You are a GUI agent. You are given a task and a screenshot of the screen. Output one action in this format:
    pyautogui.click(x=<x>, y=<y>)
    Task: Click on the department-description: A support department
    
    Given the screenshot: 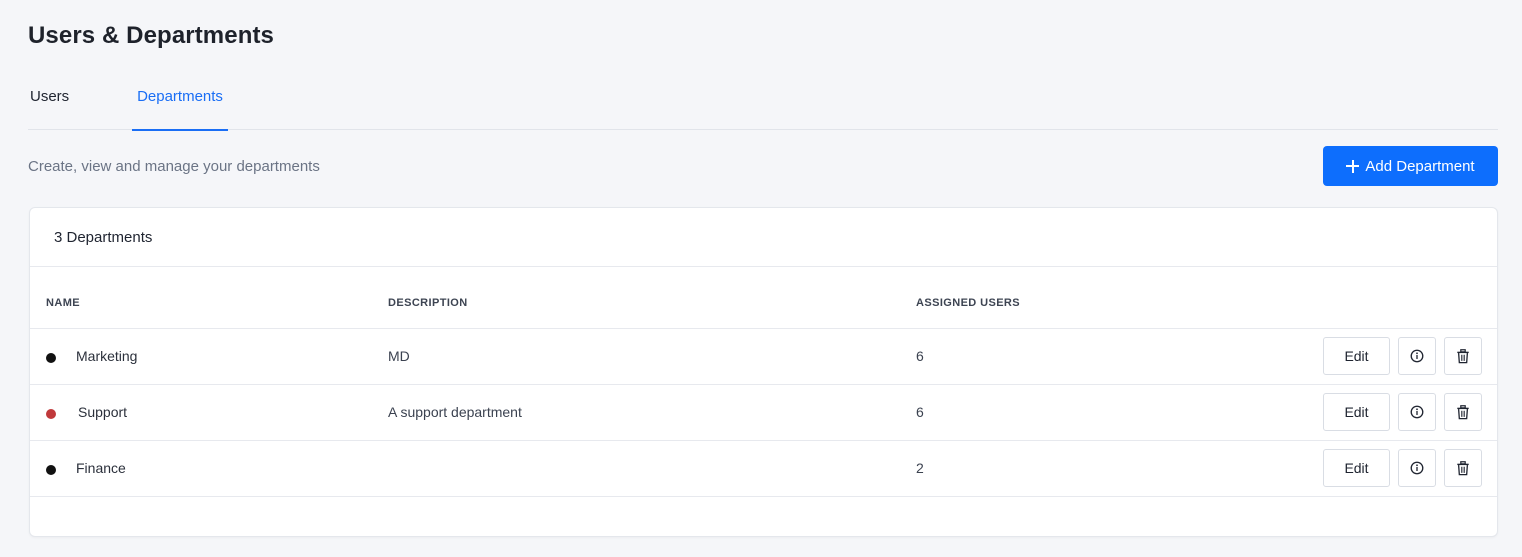 What is the action you would take?
    pyautogui.click(x=455, y=412)
    